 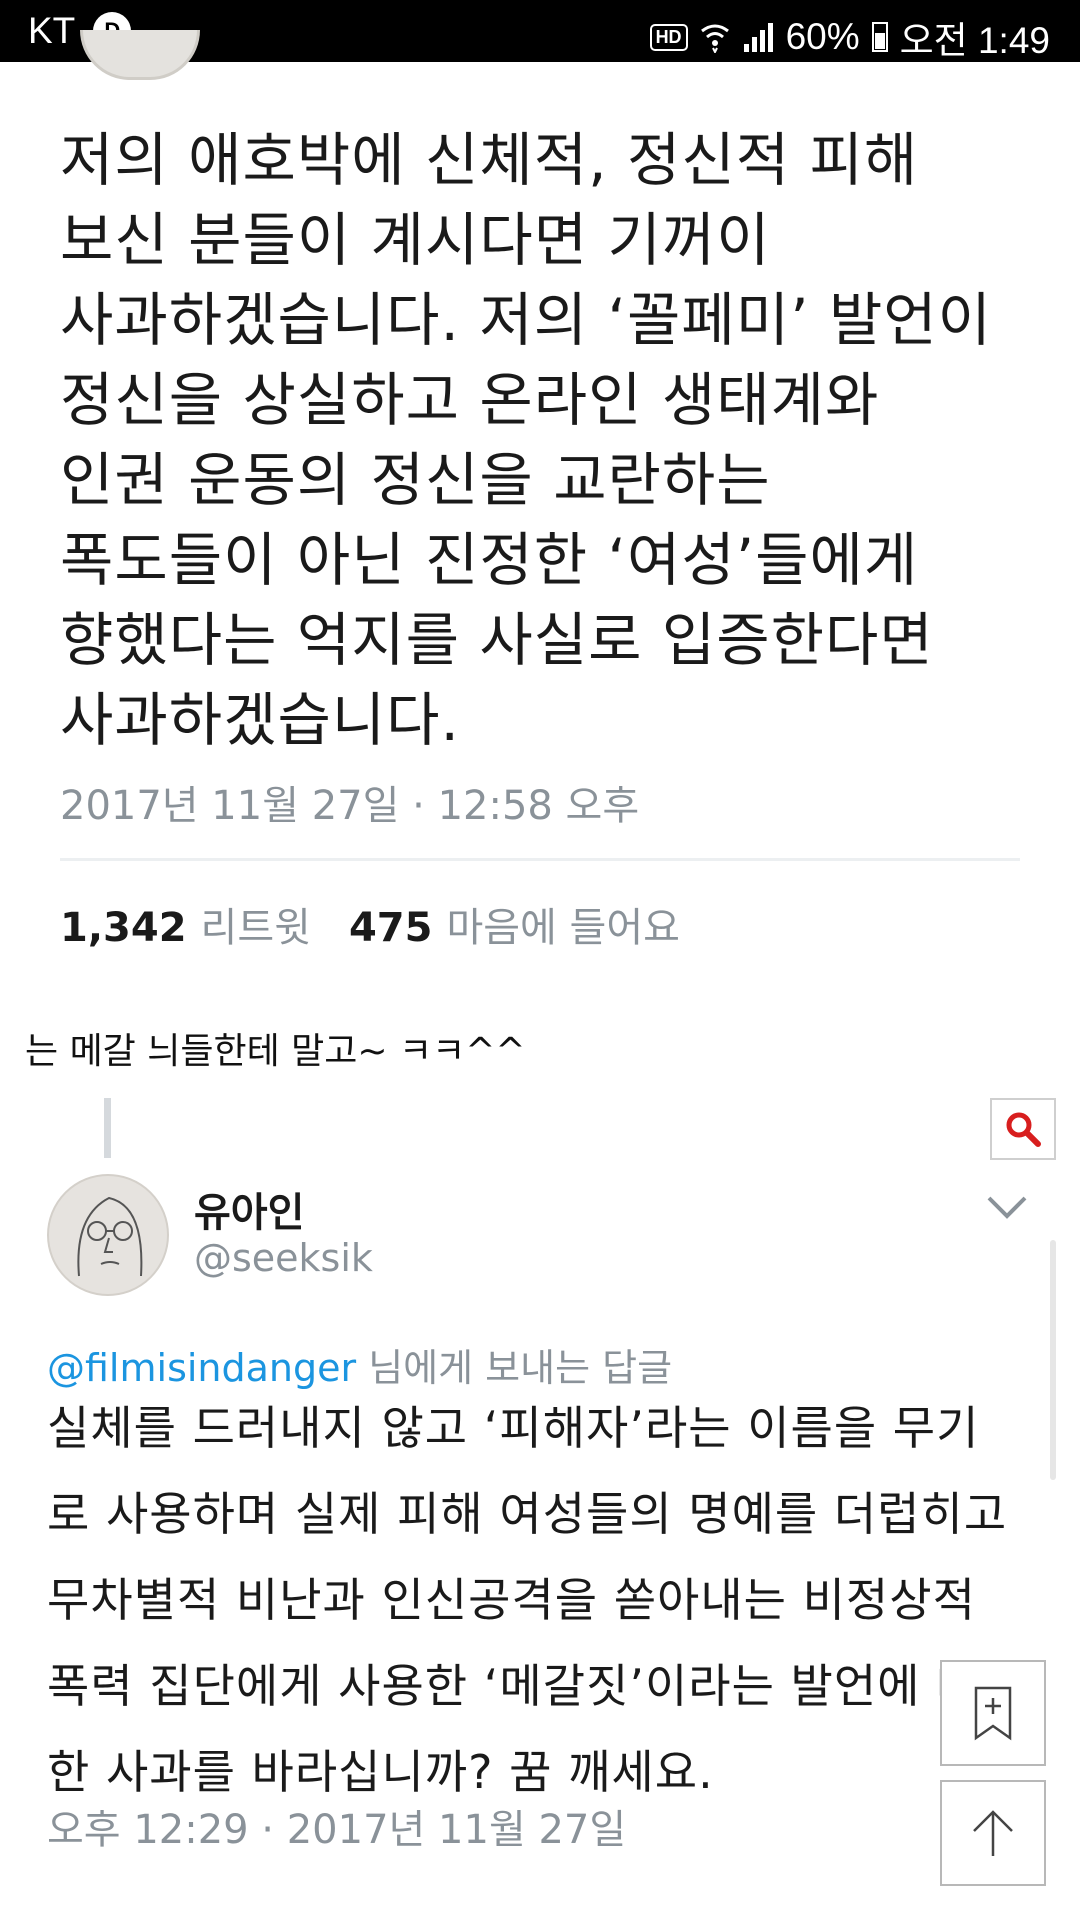 What do you see at coordinates (714, 38) in the screenshot?
I see `wifi-icon` at bounding box center [714, 38].